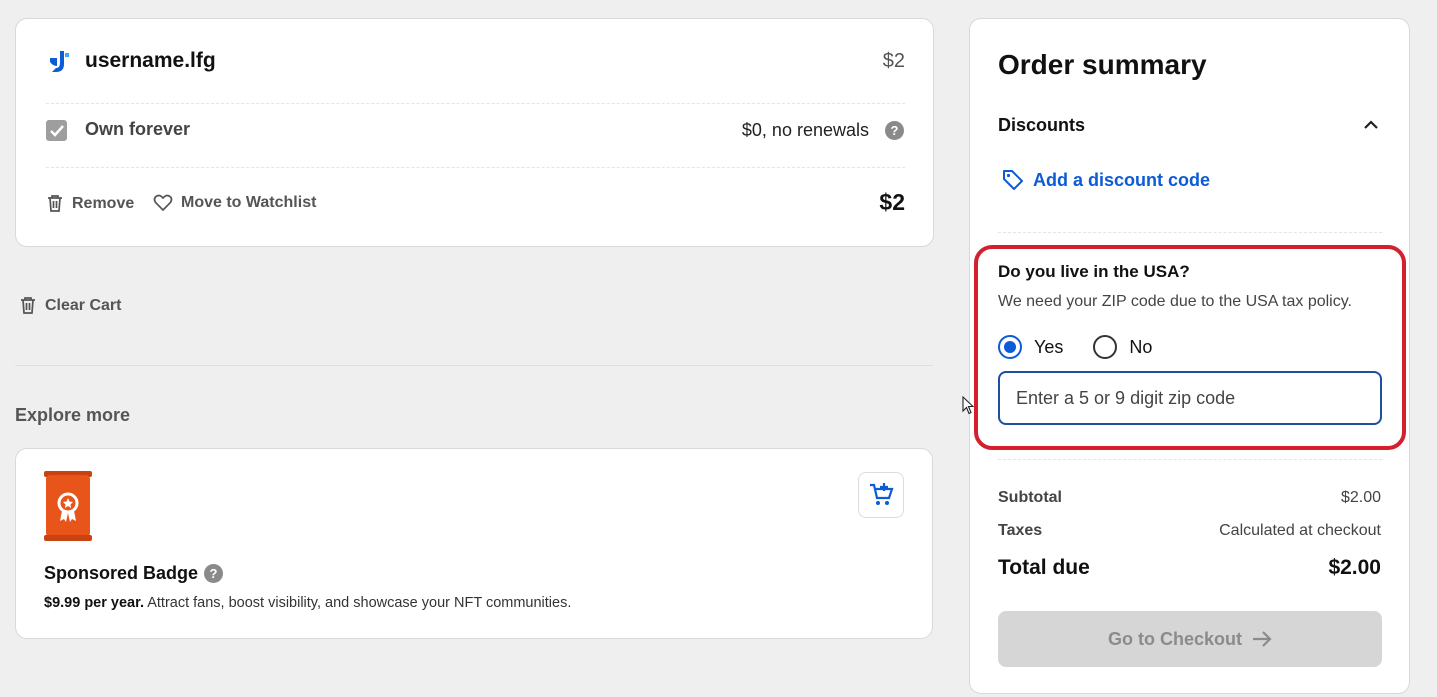 This screenshot has width=1437, height=697. I want to click on no-radio, so click(1105, 347).